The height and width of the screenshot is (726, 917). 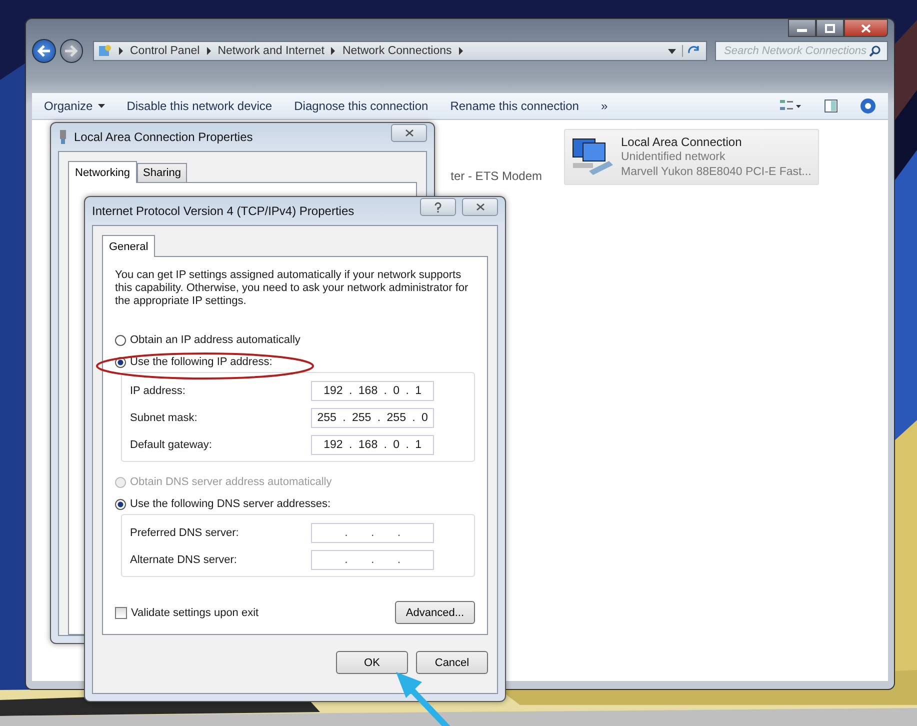 I want to click on checkbox-label: Validate settings upon exit, so click(x=195, y=612).